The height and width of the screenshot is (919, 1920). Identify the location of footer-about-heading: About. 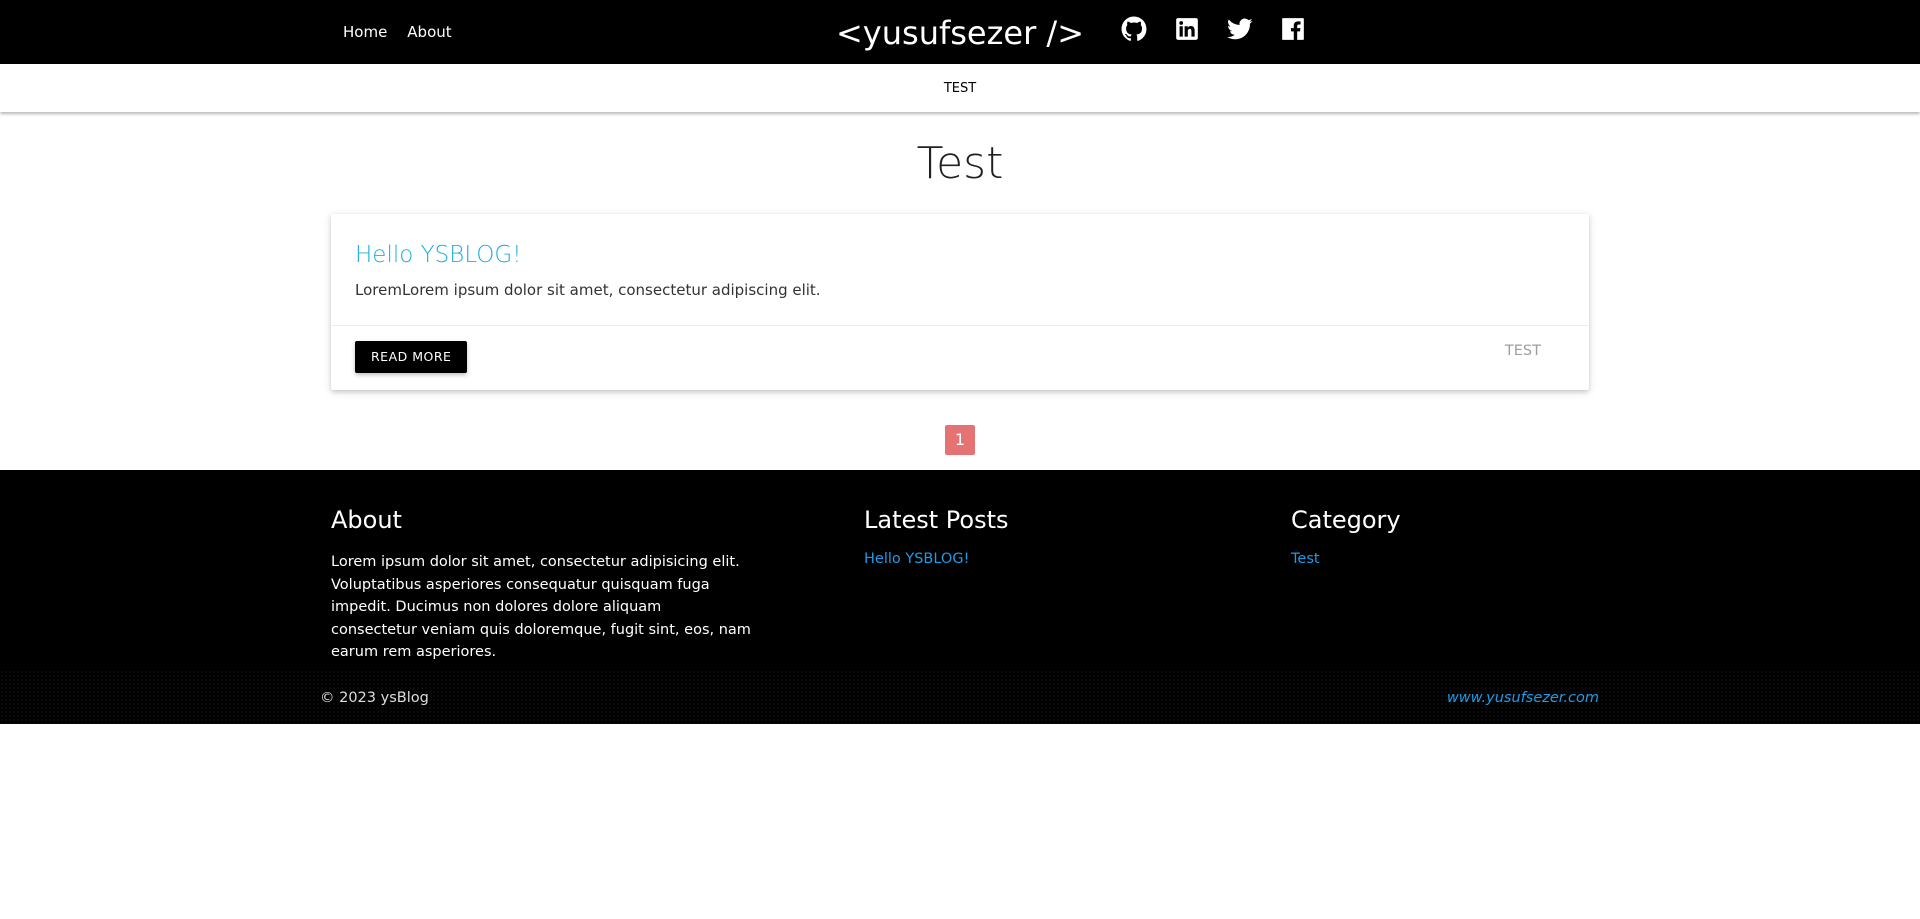
(366, 520).